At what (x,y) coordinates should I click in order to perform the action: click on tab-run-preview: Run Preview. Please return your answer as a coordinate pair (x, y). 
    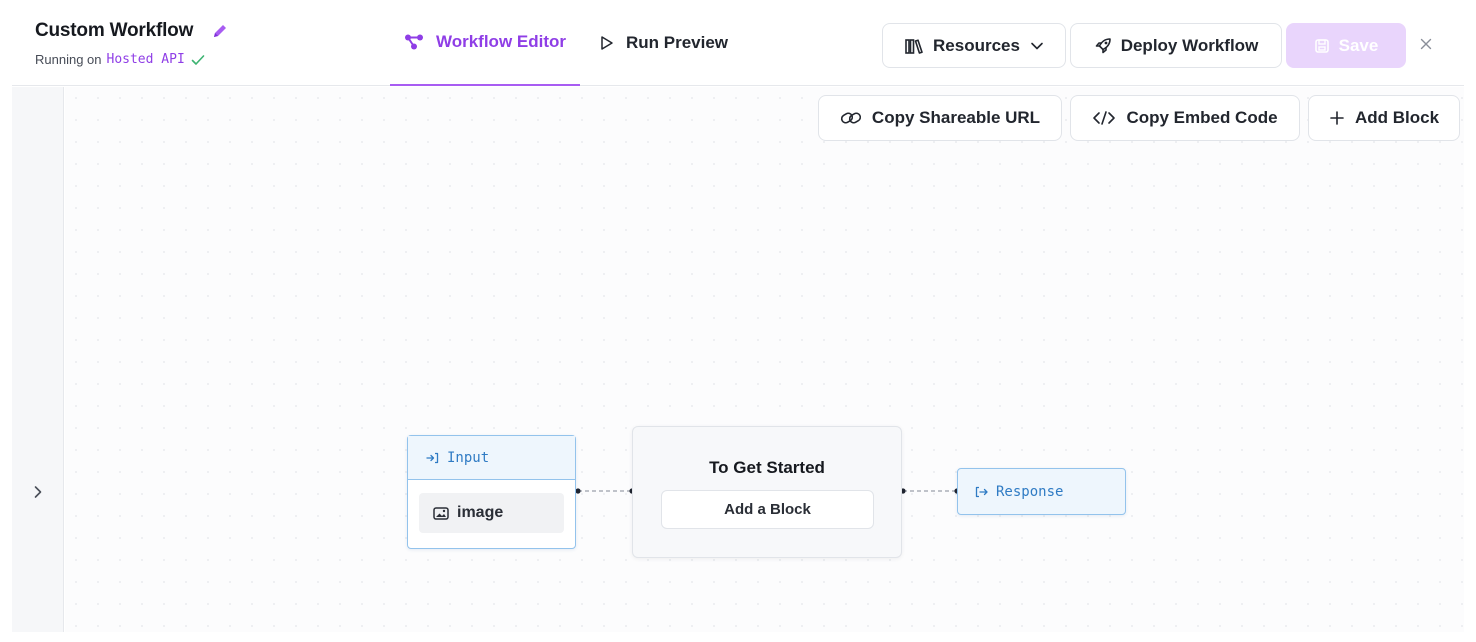
    Looking at the image, I should click on (664, 43).